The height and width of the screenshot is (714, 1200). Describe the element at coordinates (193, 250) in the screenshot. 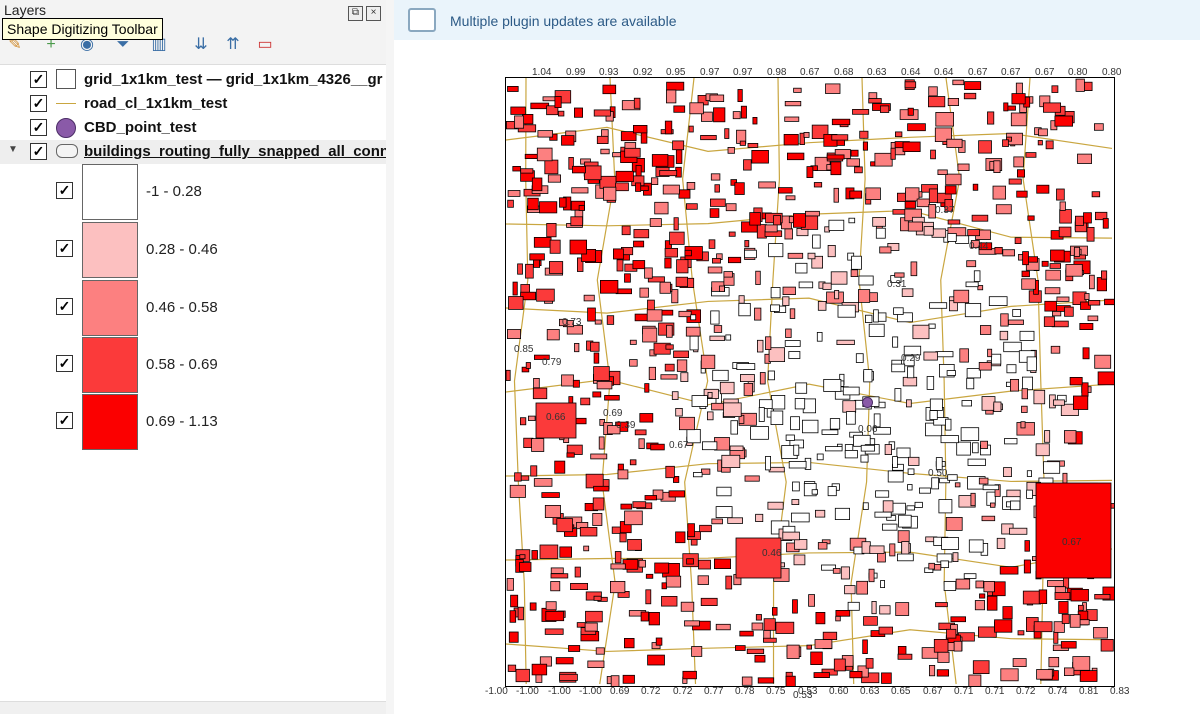

I see `legend-item: ✓ 0.28 - 0.46` at that location.